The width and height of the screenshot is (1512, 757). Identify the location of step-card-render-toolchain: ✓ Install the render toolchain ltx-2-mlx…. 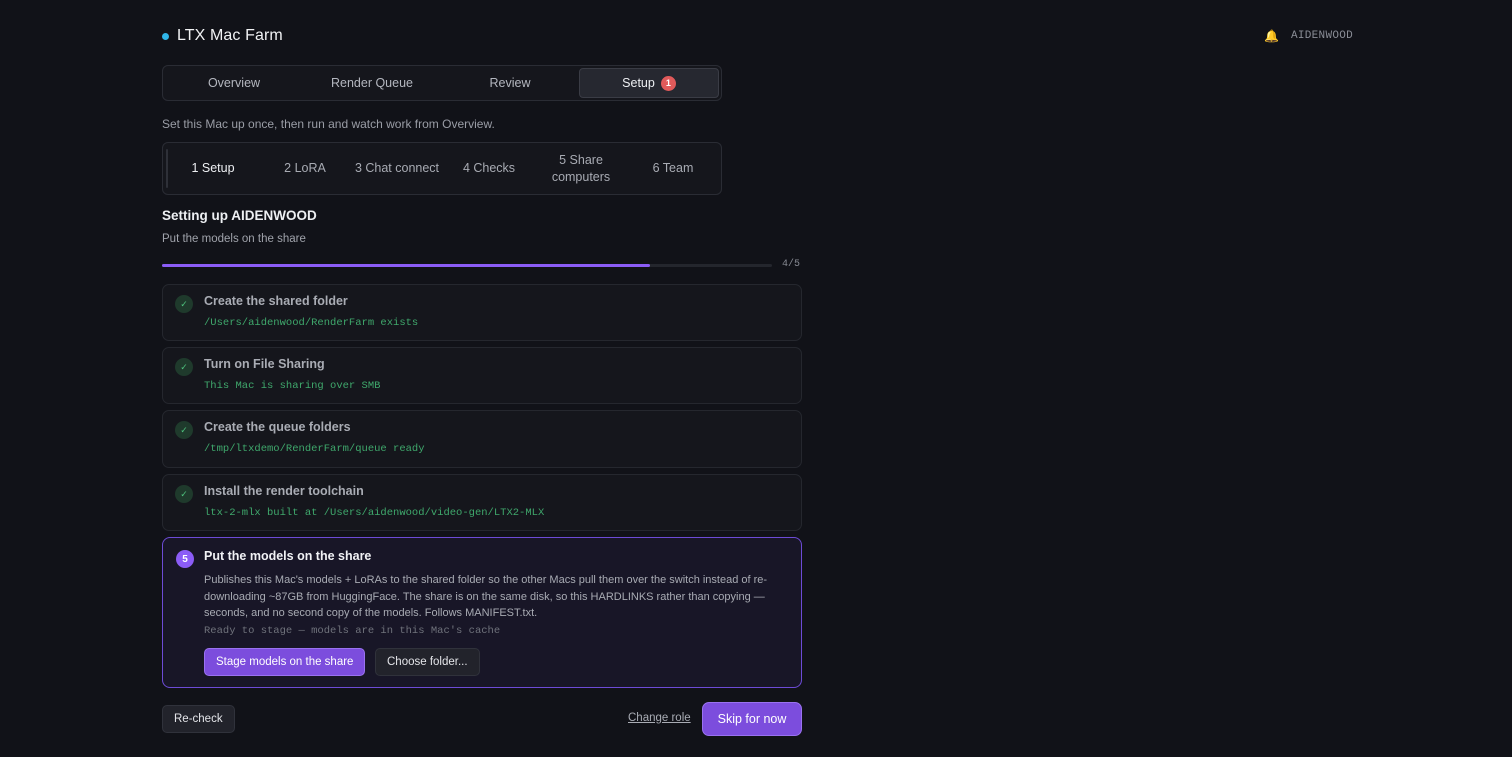
(482, 502).